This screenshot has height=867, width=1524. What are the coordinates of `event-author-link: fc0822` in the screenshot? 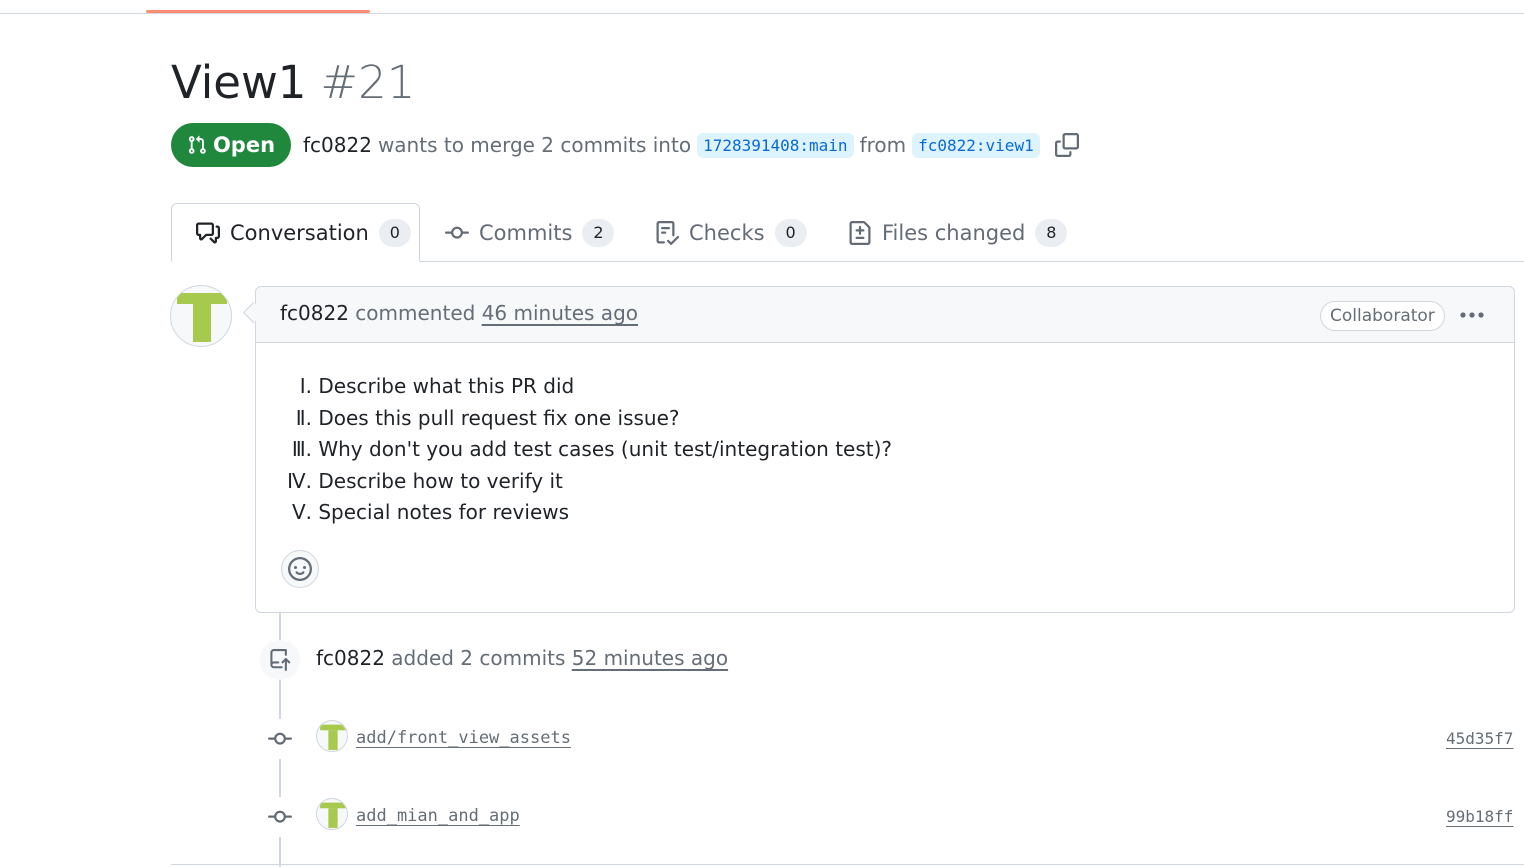 It's located at (350, 658).